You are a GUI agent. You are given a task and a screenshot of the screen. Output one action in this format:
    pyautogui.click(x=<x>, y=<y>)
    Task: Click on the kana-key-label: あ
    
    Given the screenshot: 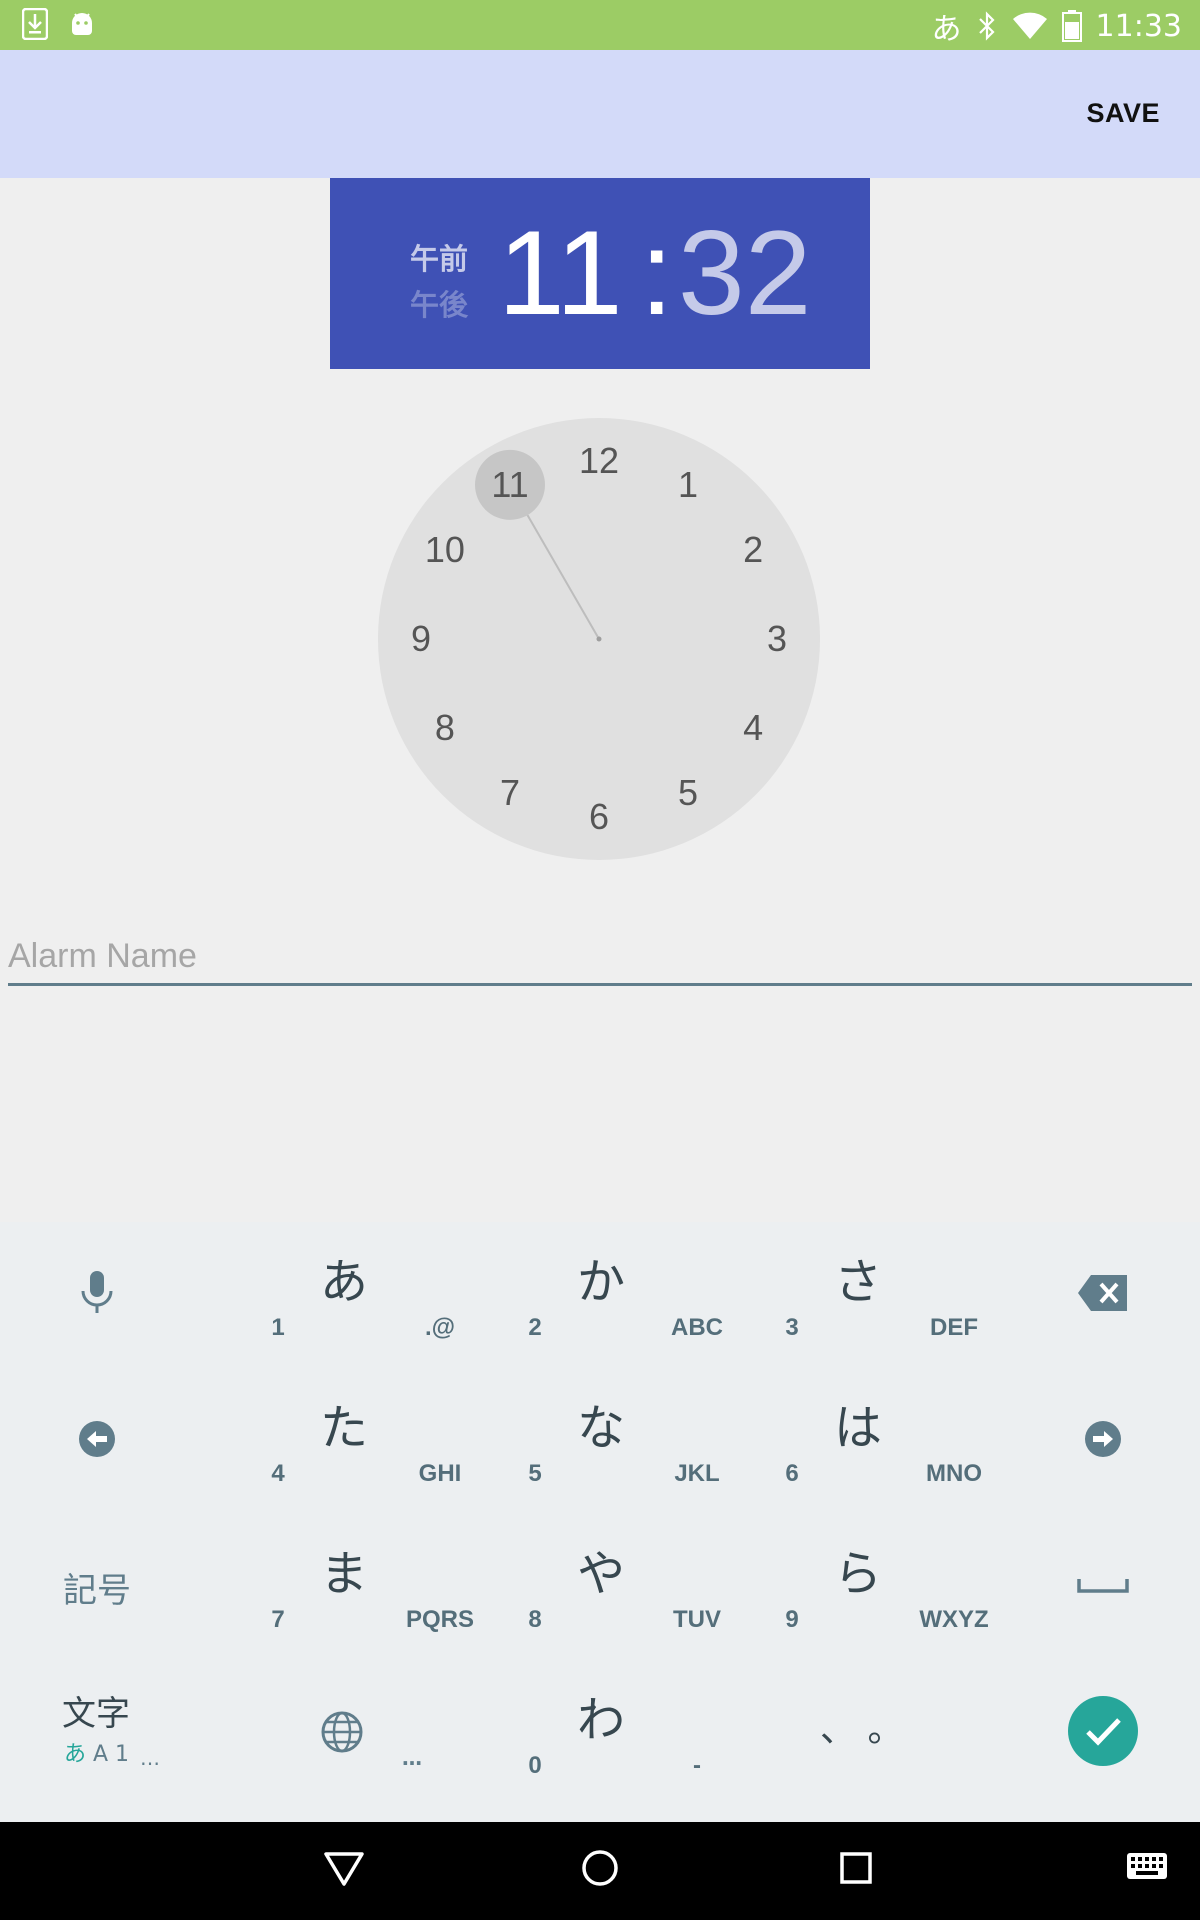 What is the action you would take?
    pyautogui.click(x=344, y=1282)
    